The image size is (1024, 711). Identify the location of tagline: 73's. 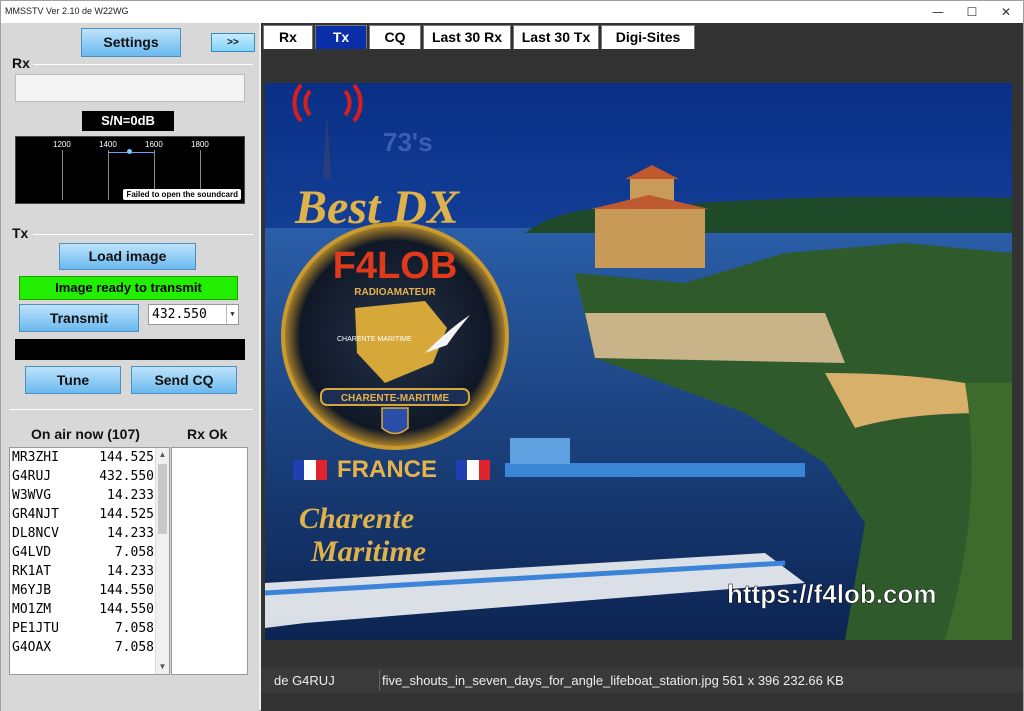
(408, 142).